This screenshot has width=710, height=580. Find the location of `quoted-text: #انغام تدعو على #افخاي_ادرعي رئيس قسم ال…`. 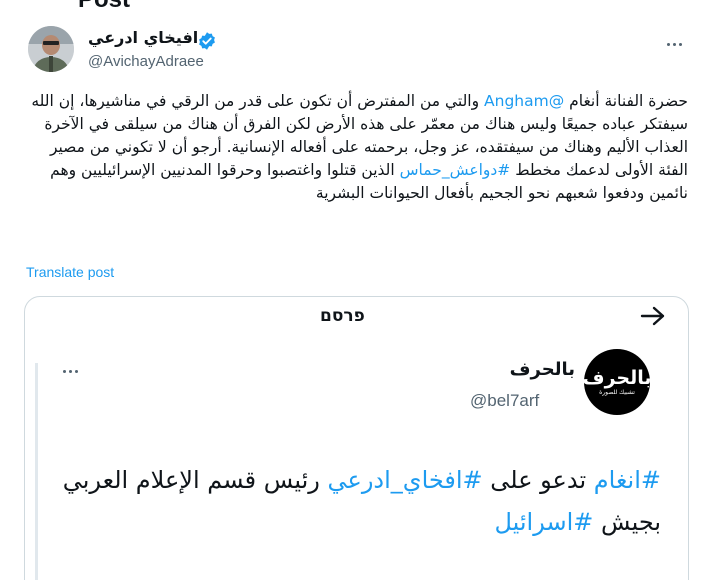

quoted-text: #انغام تدعو على #افخاي_ادرعي رئيس قسم ال… is located at coordinates (361, 501).